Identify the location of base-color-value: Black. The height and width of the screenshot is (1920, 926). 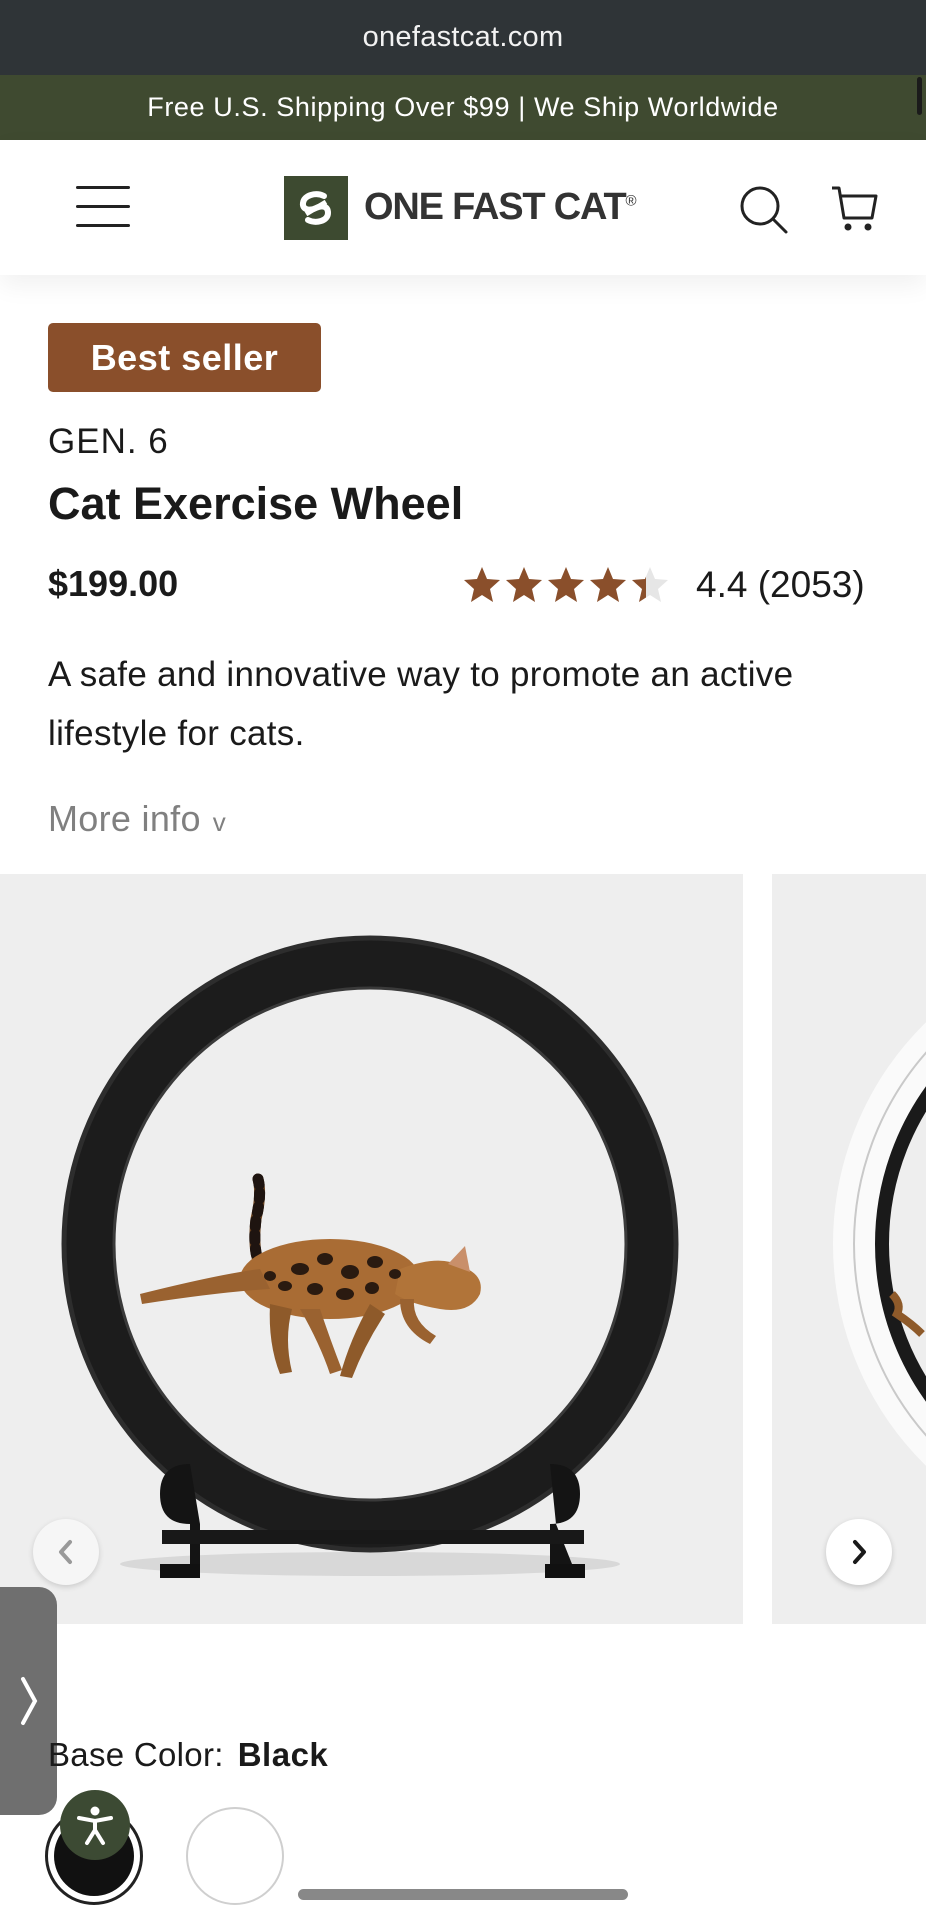
(283, 1754).